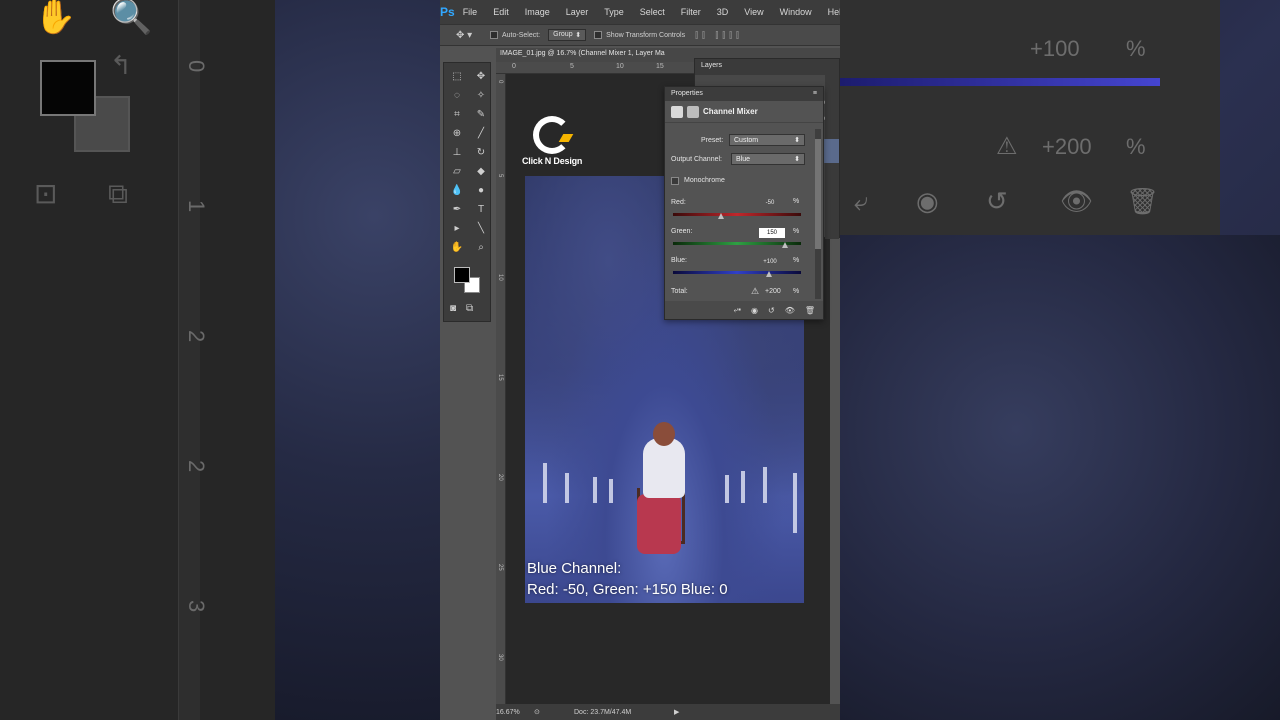 The image size is (1280, 720). I want to click on background-swap-icon: ↰, so click(121, 65).